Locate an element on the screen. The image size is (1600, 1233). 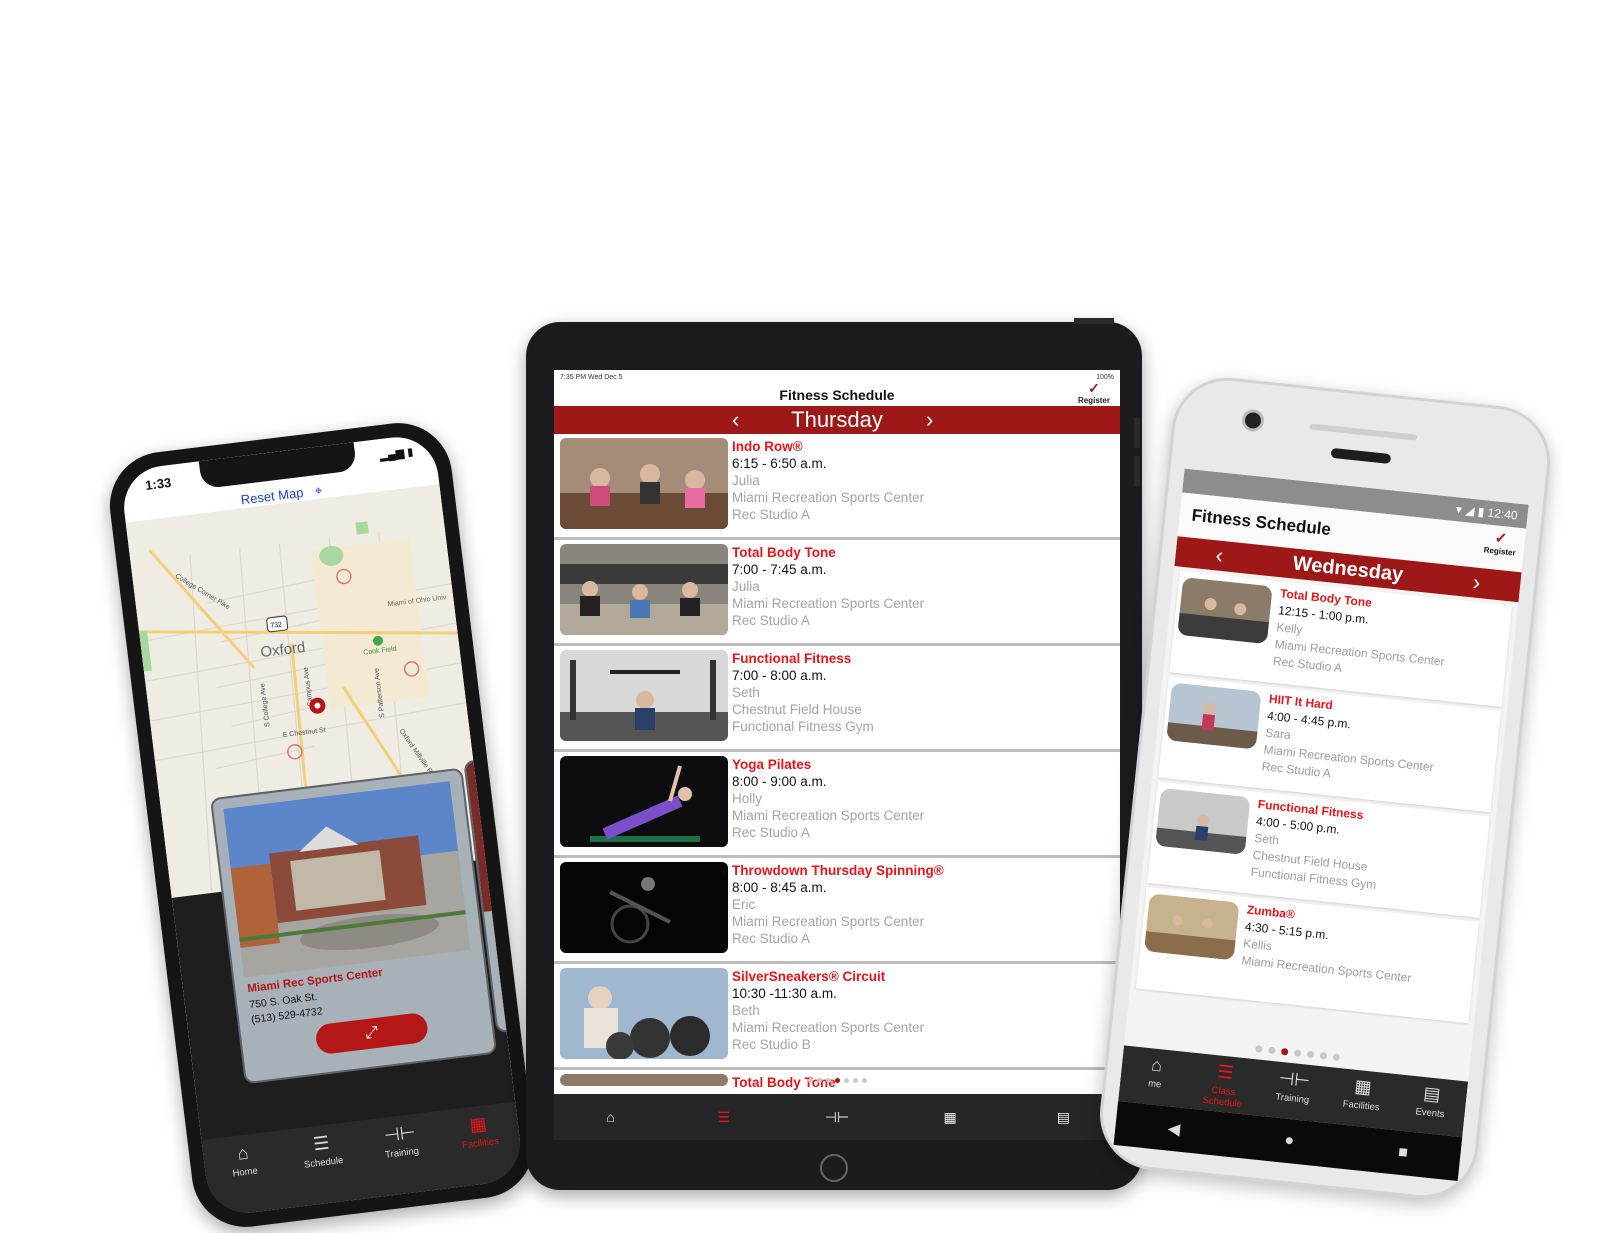
iphone-status-time: 1:33 is located at coordinates (158, 483).